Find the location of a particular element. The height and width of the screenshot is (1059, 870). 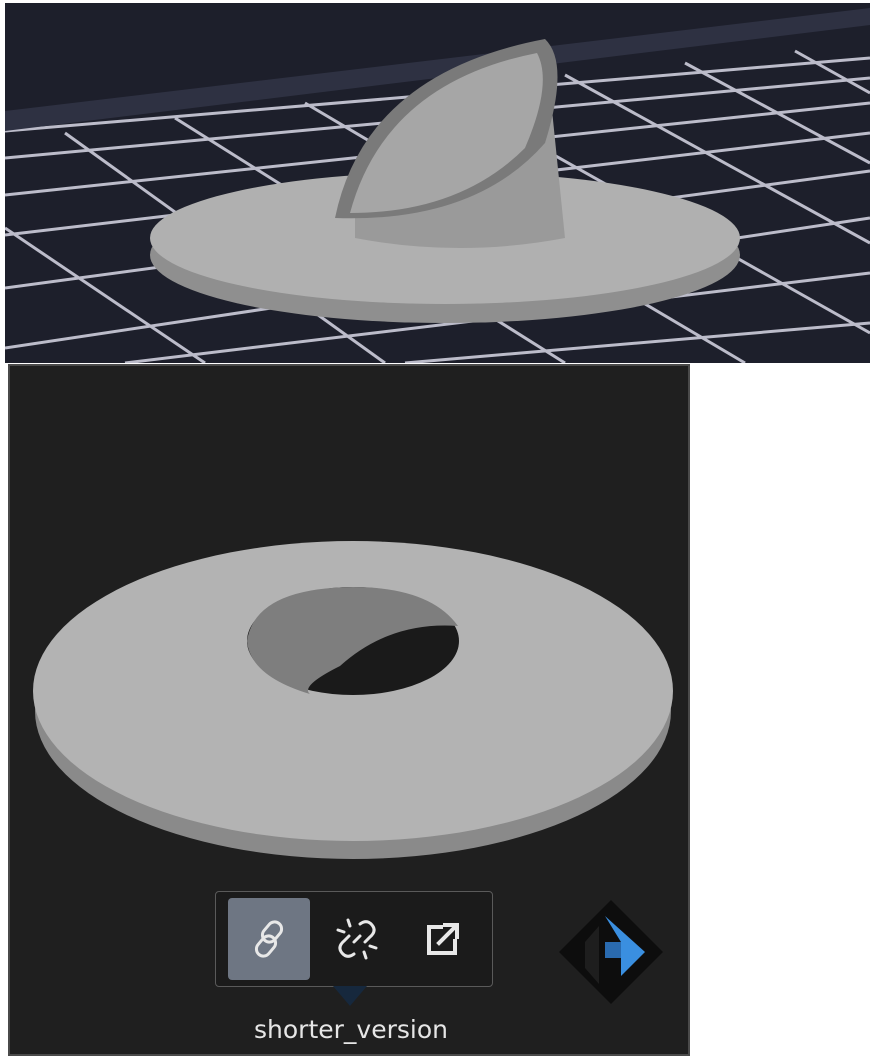

app-logo-icon is located at coordinates (611, 952).